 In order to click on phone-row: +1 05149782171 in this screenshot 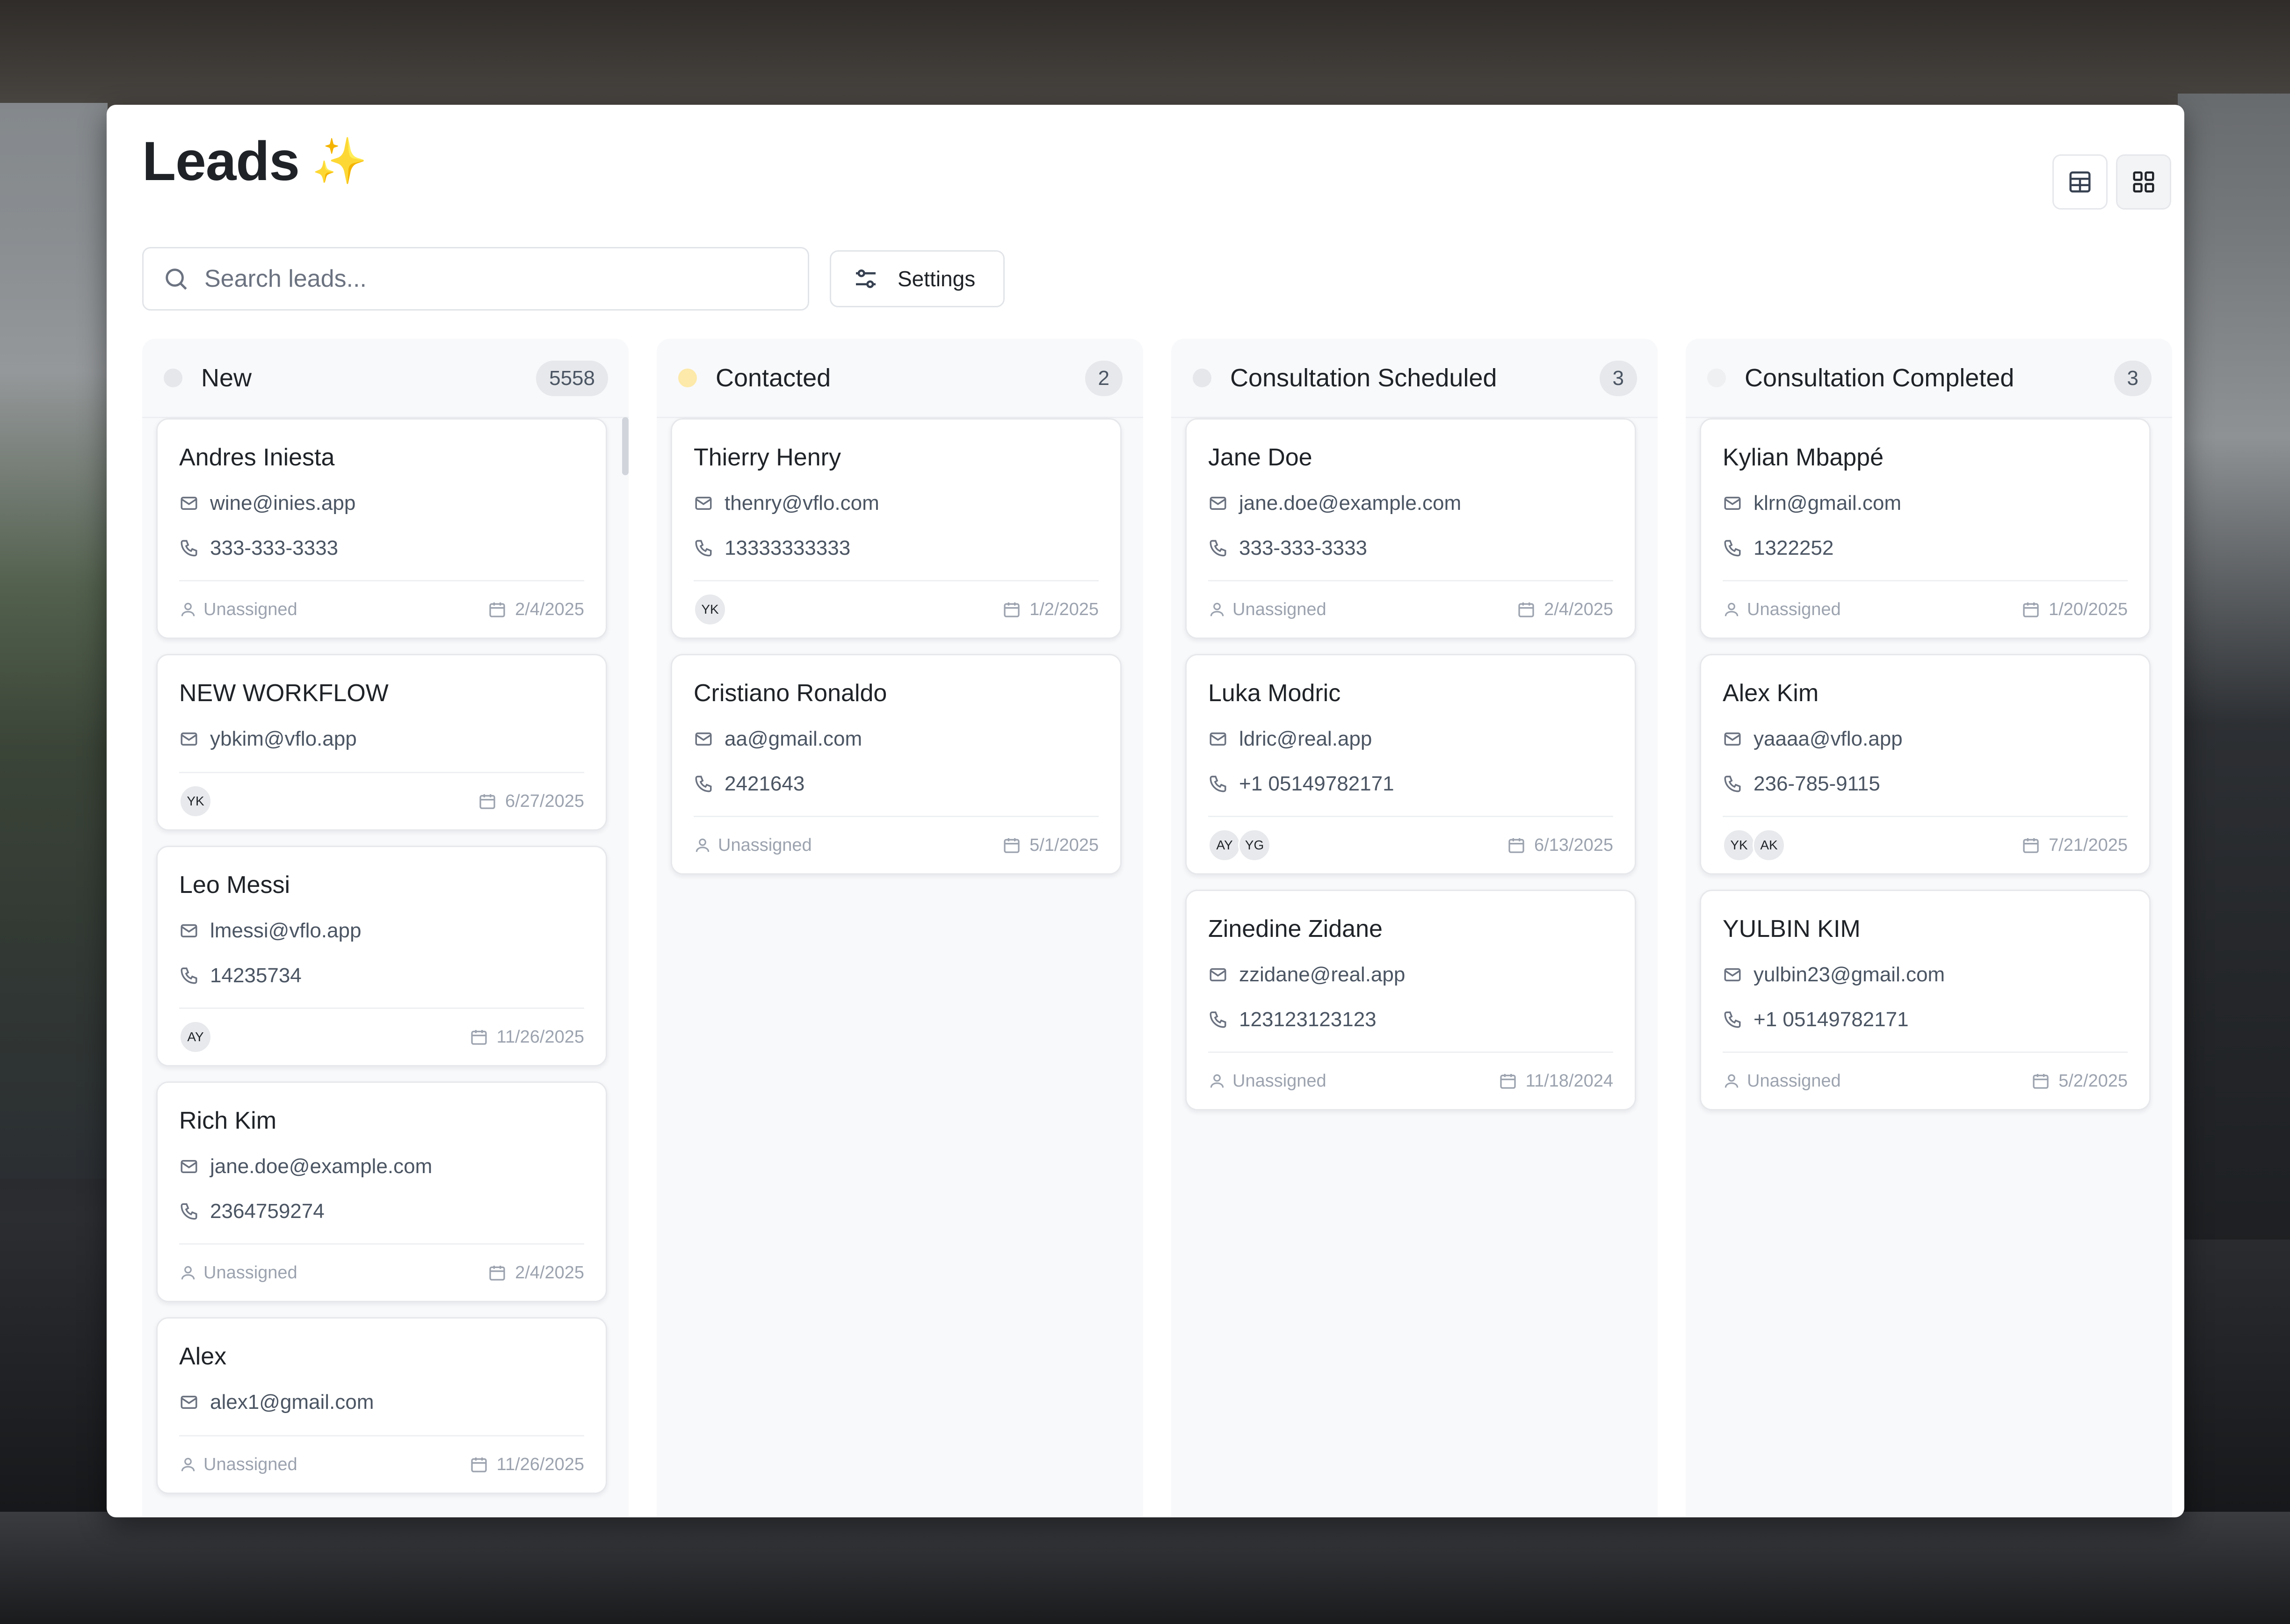, I will do `click(1410, 784)`.